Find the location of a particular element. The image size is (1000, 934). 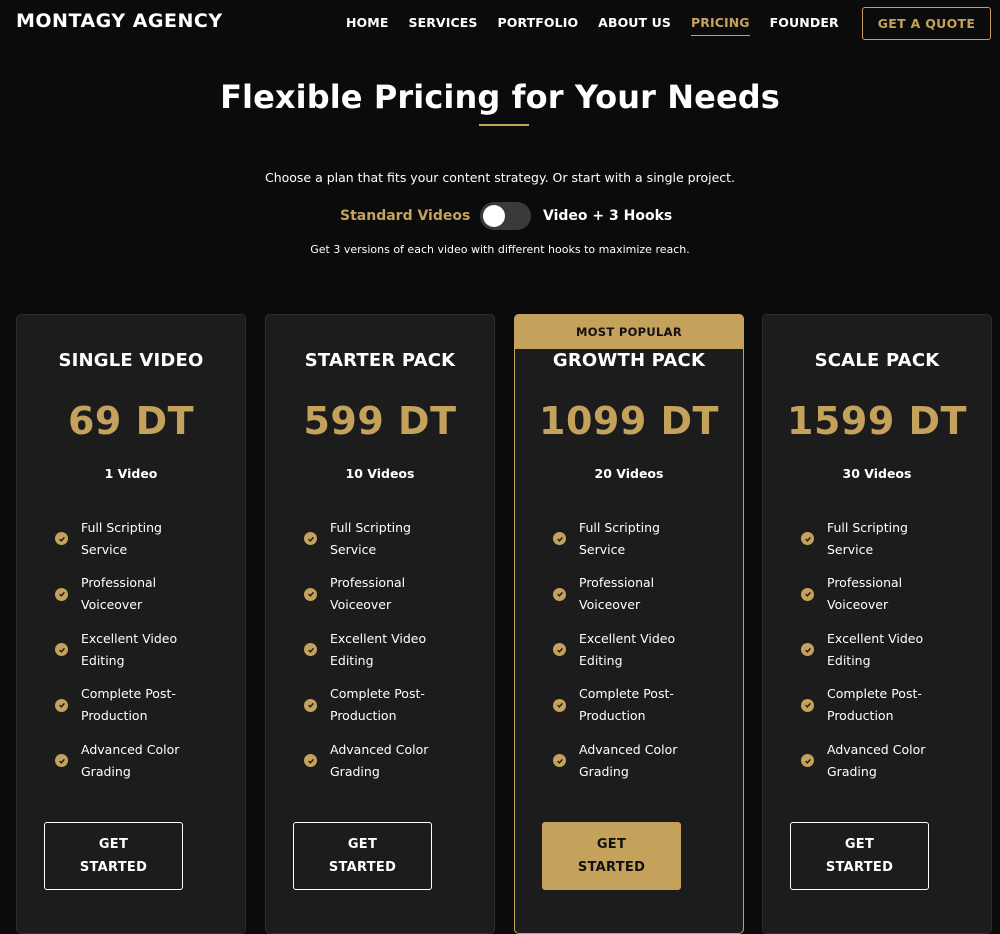

get-a-quote-button: GET A QUOTE is located at coordinates (926, 23).